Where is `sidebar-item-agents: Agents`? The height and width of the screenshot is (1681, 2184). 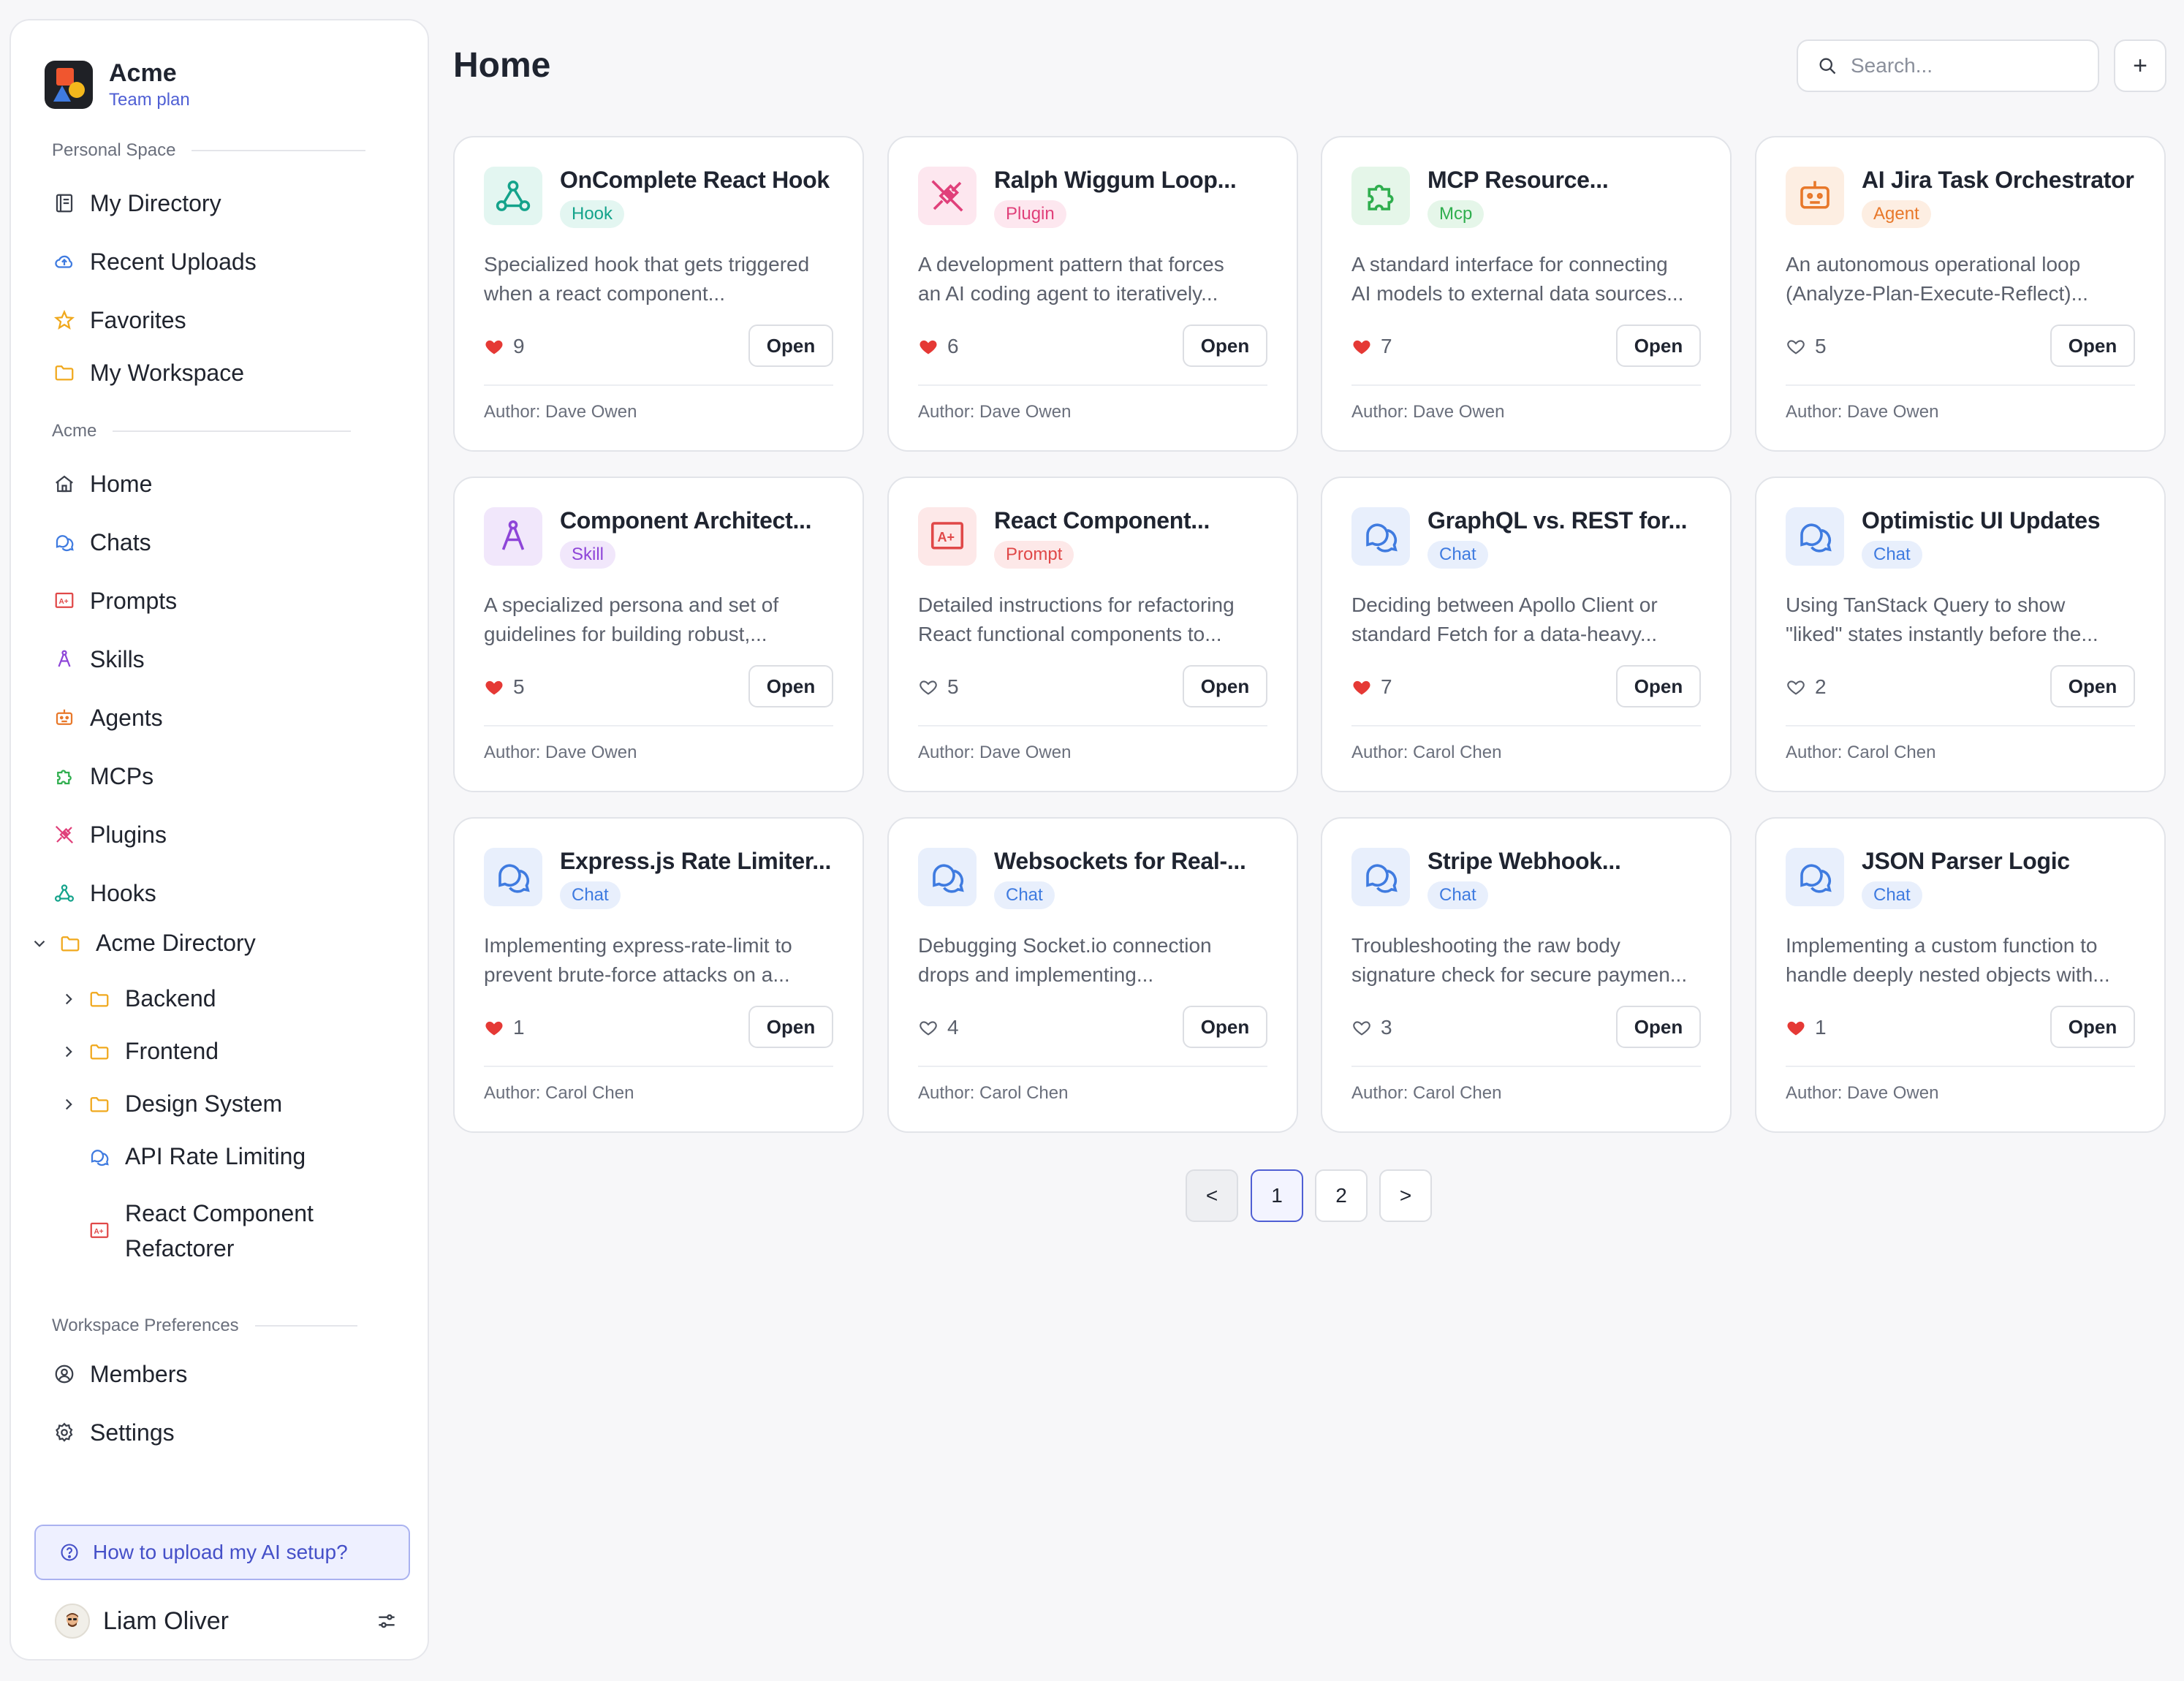
sidebar-item-agents: Agents is located at coordinates (108, 717).